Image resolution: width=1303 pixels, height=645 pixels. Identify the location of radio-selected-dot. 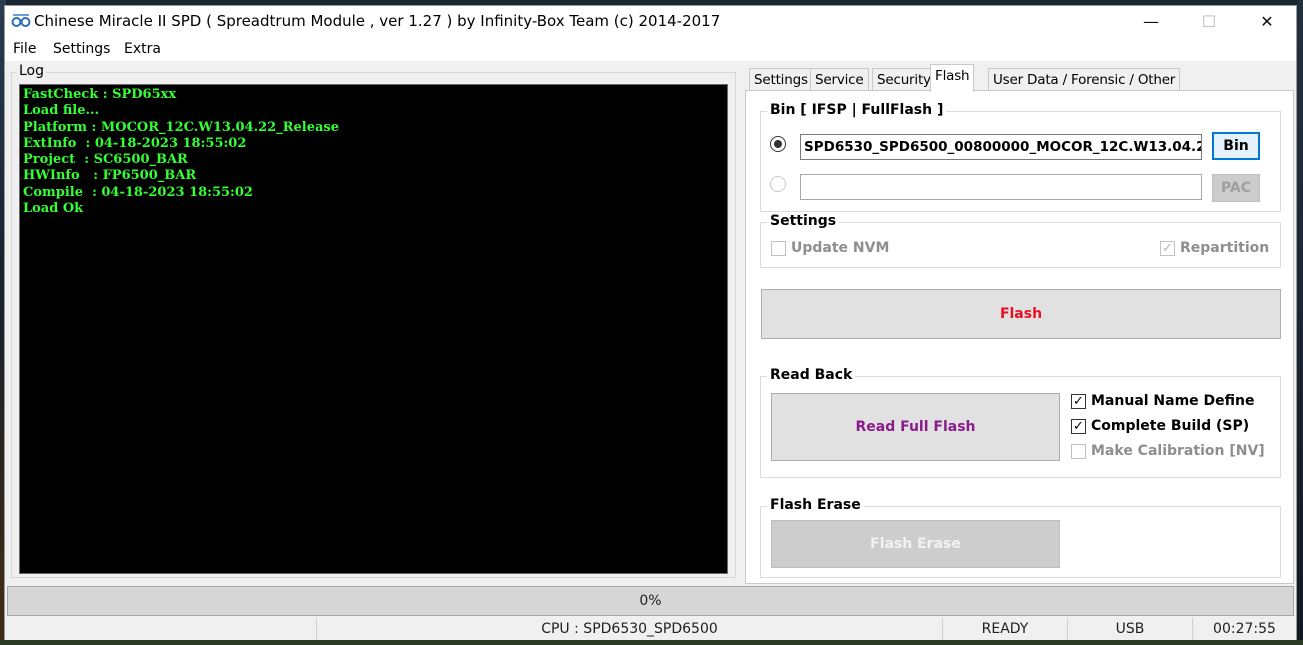
(778, 144).